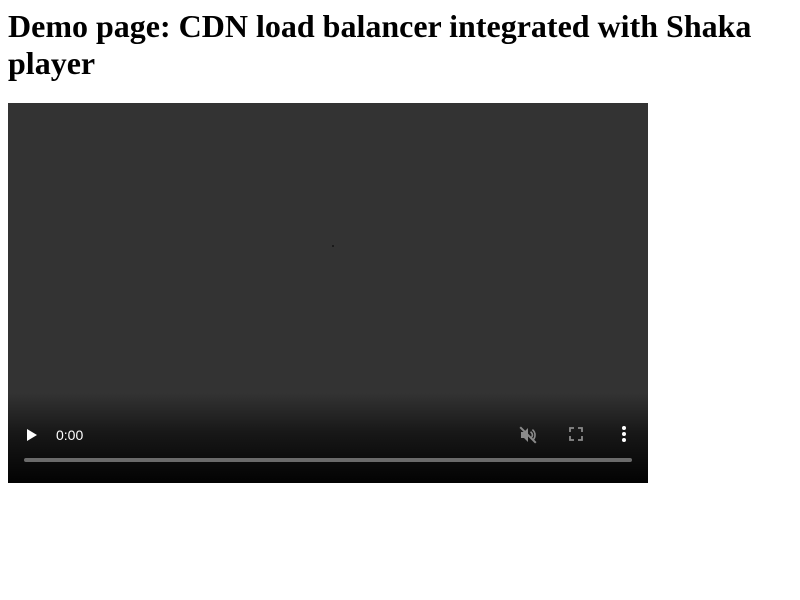 The width and height of the screenshot is (800, 600). What do you see at coordinates (328, 443) in the screenshot?
I see `video-controls: 0:00` at bounding box center [328, 443].